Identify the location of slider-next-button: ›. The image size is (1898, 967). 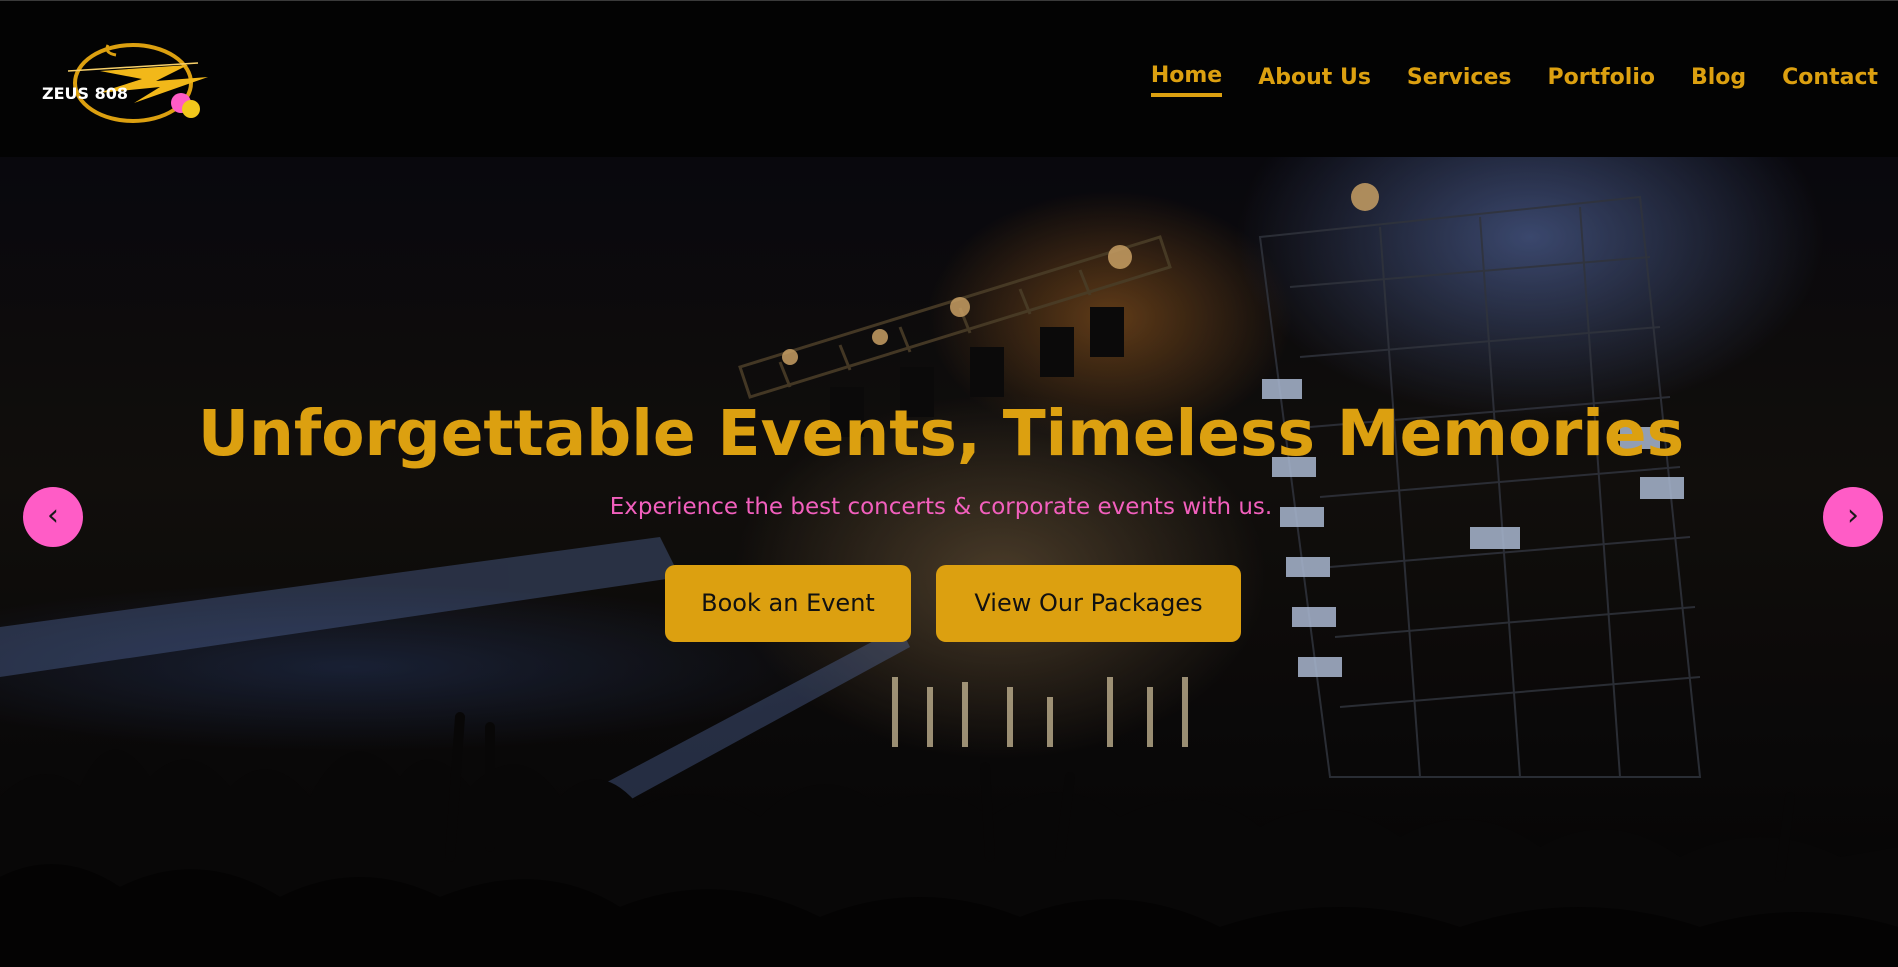
(1853, 517).